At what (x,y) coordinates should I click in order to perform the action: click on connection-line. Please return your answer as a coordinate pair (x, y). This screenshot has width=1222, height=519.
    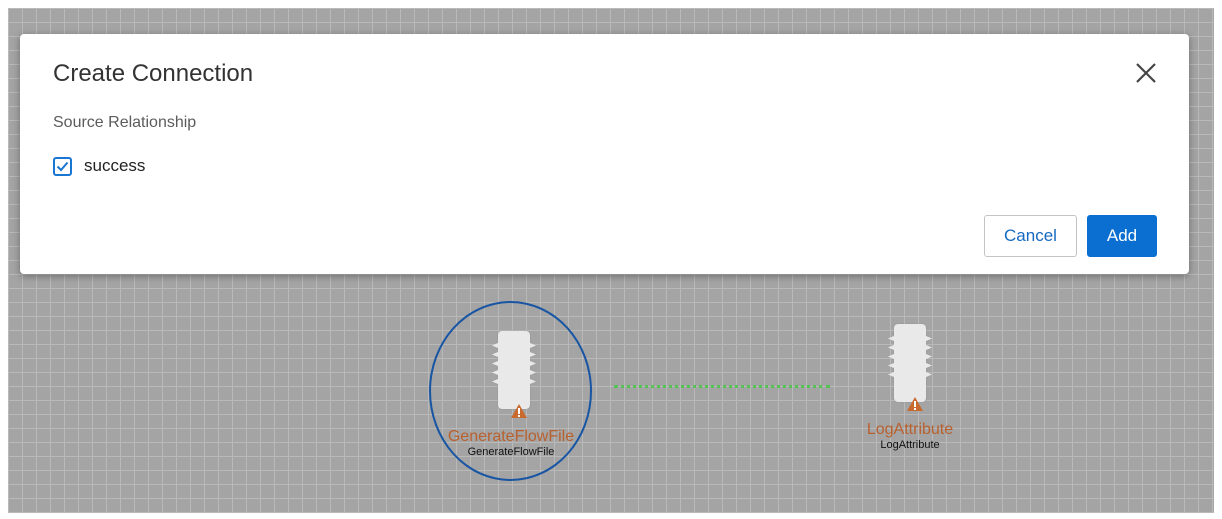
    Looking at the image, I should click on (722, 386).